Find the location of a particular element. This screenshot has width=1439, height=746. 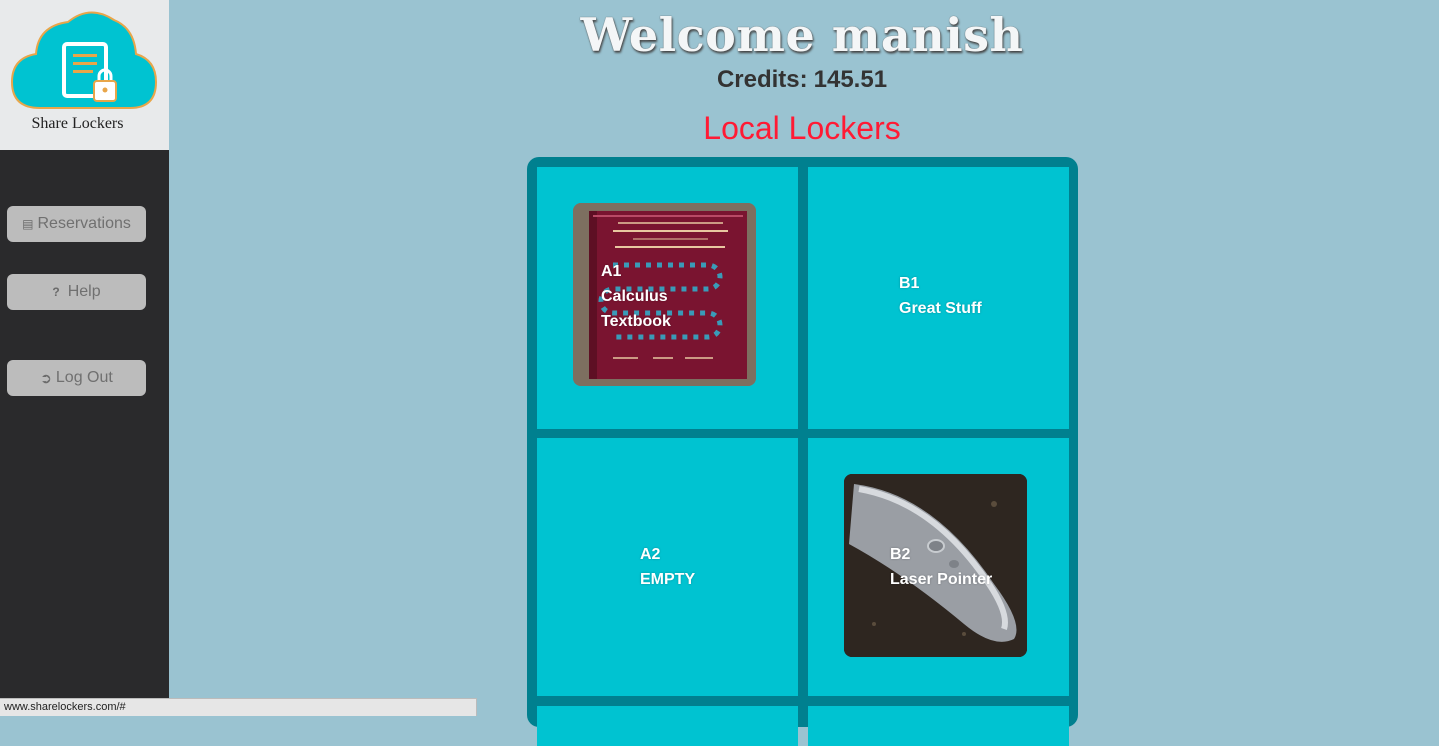

locker-b1: B1 Great Stuff is located at coordinates (938, 298).